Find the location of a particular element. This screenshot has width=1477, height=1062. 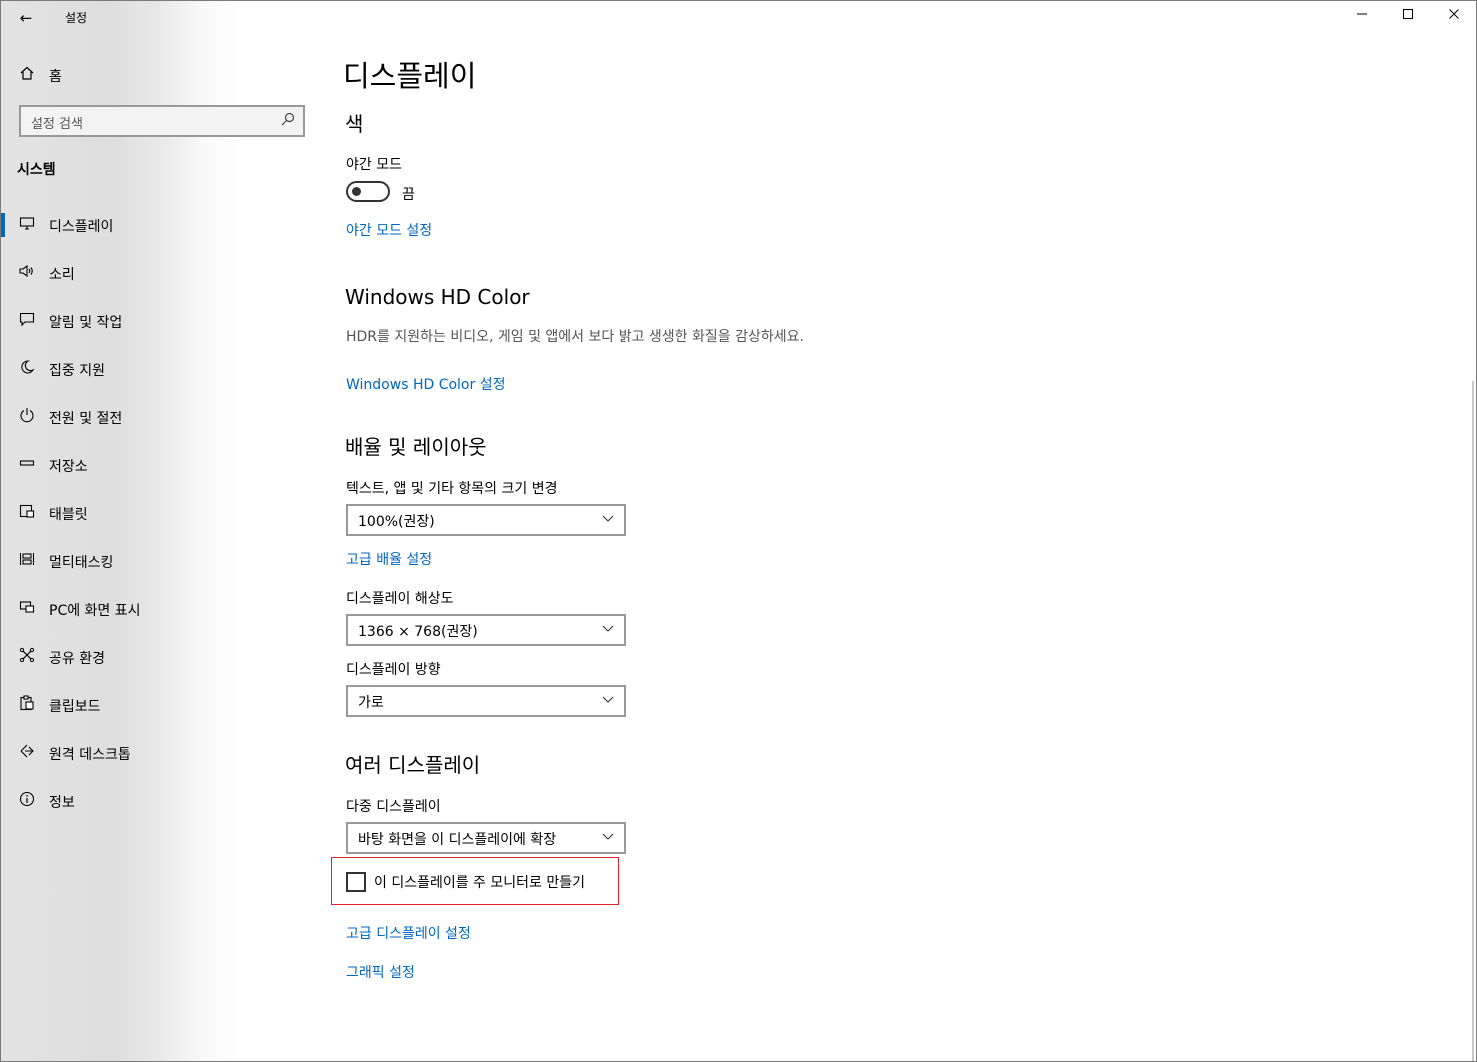

sidebar-item-clipboard: 클립보드 is located at coordinates (161, 705).